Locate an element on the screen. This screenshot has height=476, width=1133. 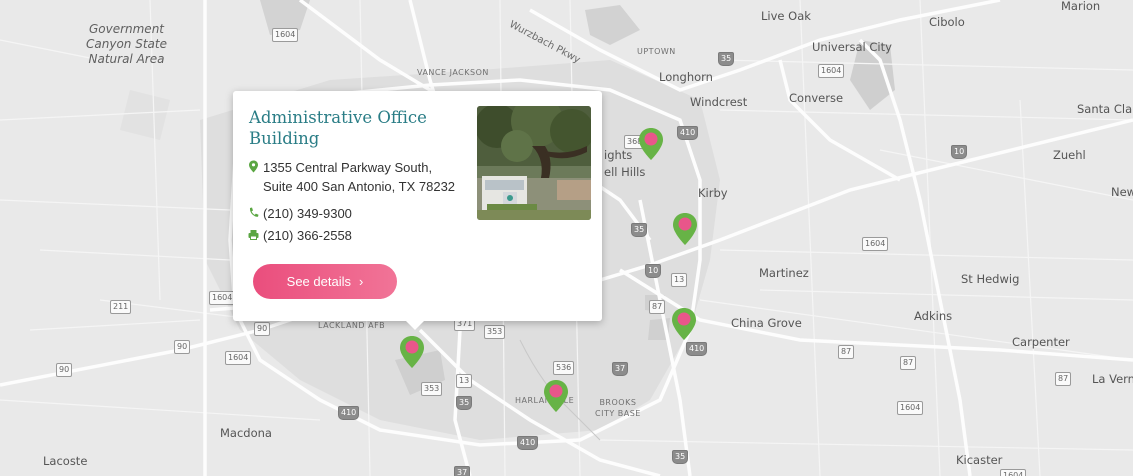
label-la-vernia: La Verni is located at coordinates (1112, 379).